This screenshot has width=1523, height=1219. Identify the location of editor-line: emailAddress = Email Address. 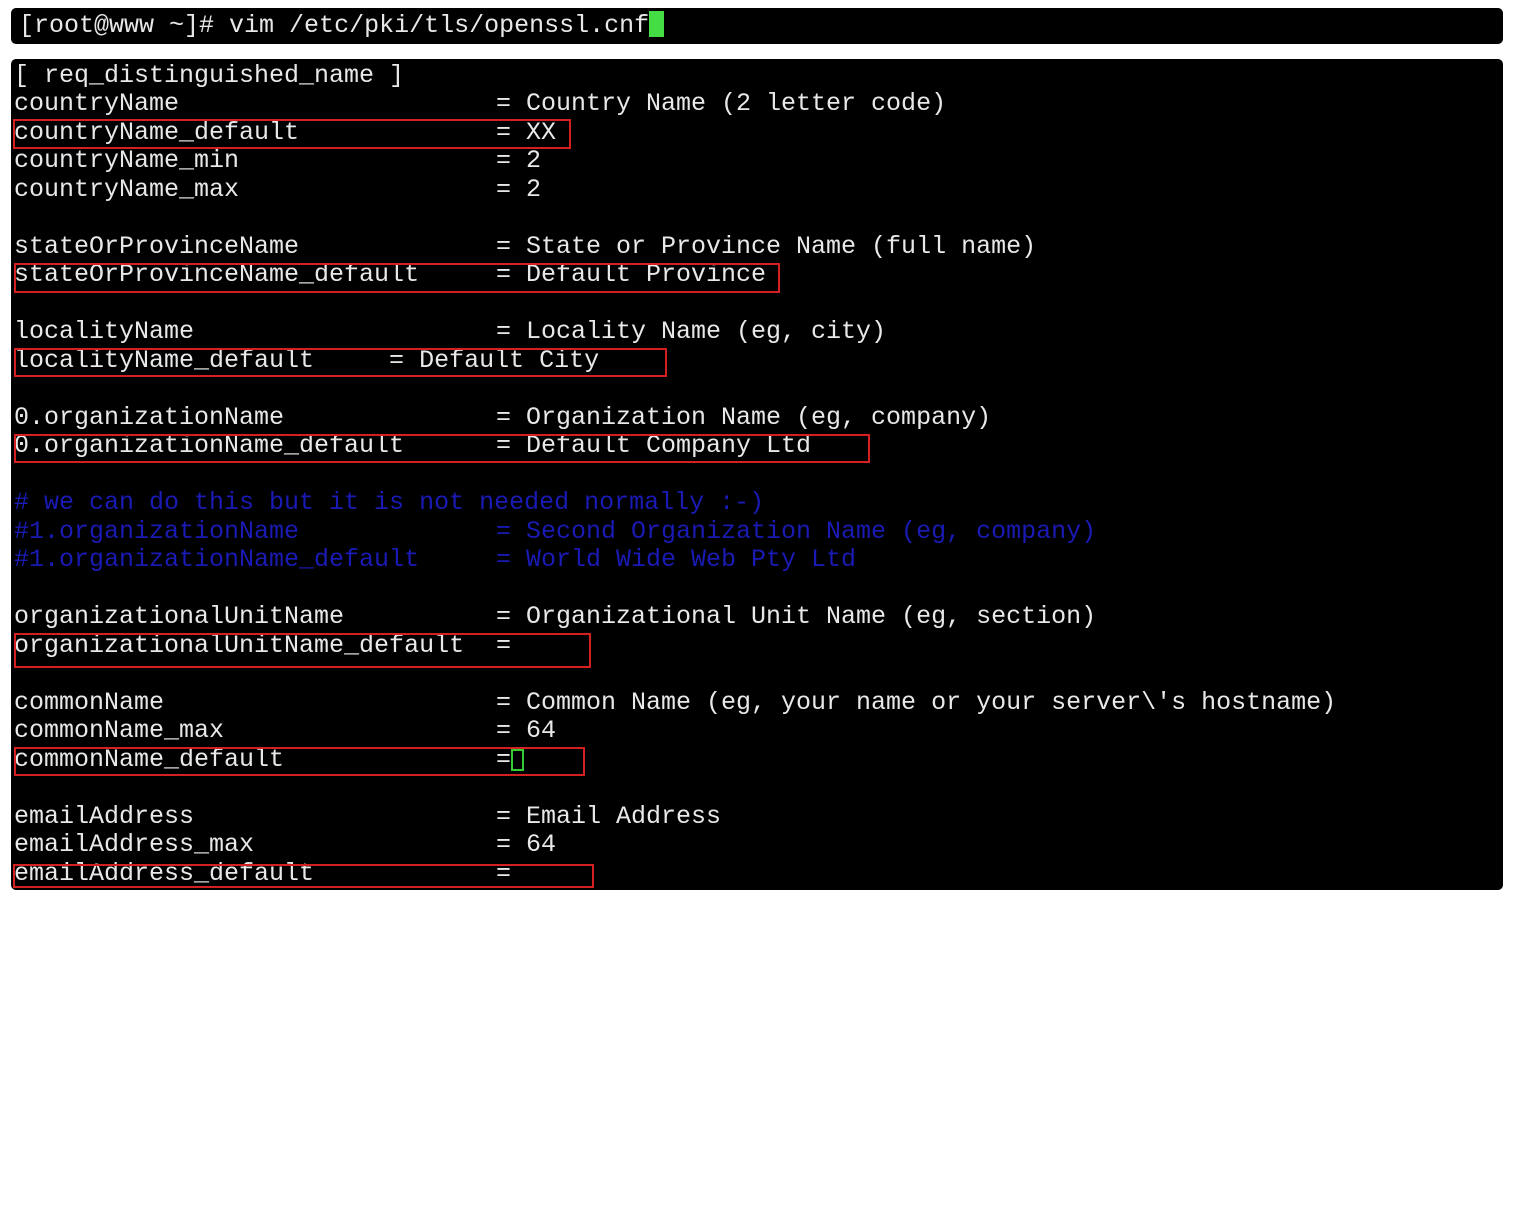
(367, 816).